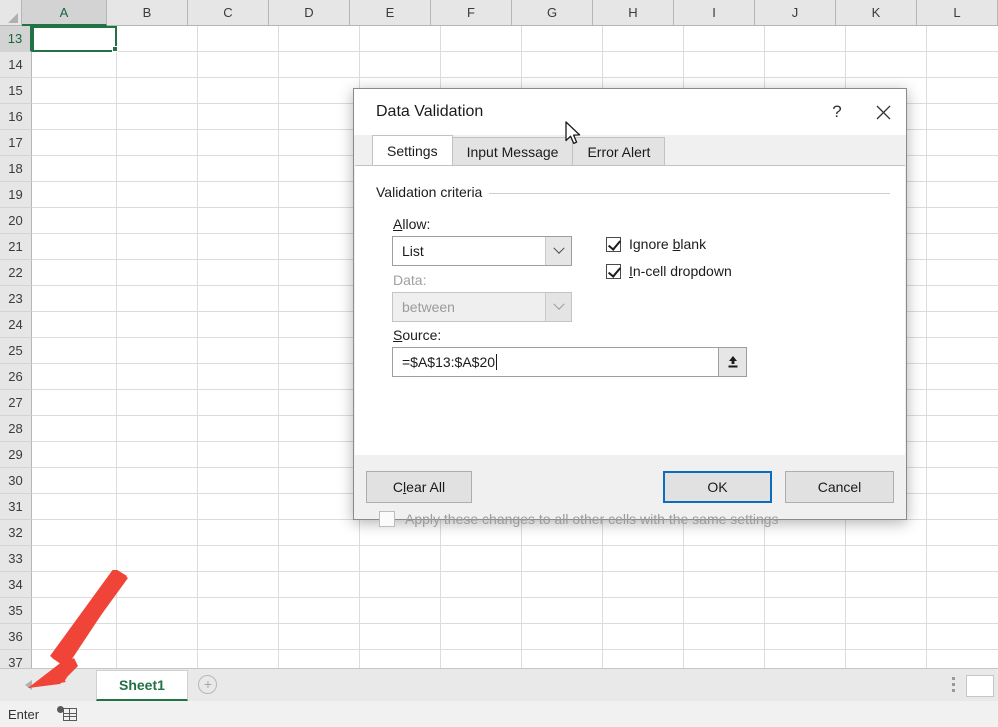 The height and width of the screenshot is (727, 998). Describe the element at coordinates (619, 151) in the screenshot. I see `tab-error-alert: Error Alert` at that location.